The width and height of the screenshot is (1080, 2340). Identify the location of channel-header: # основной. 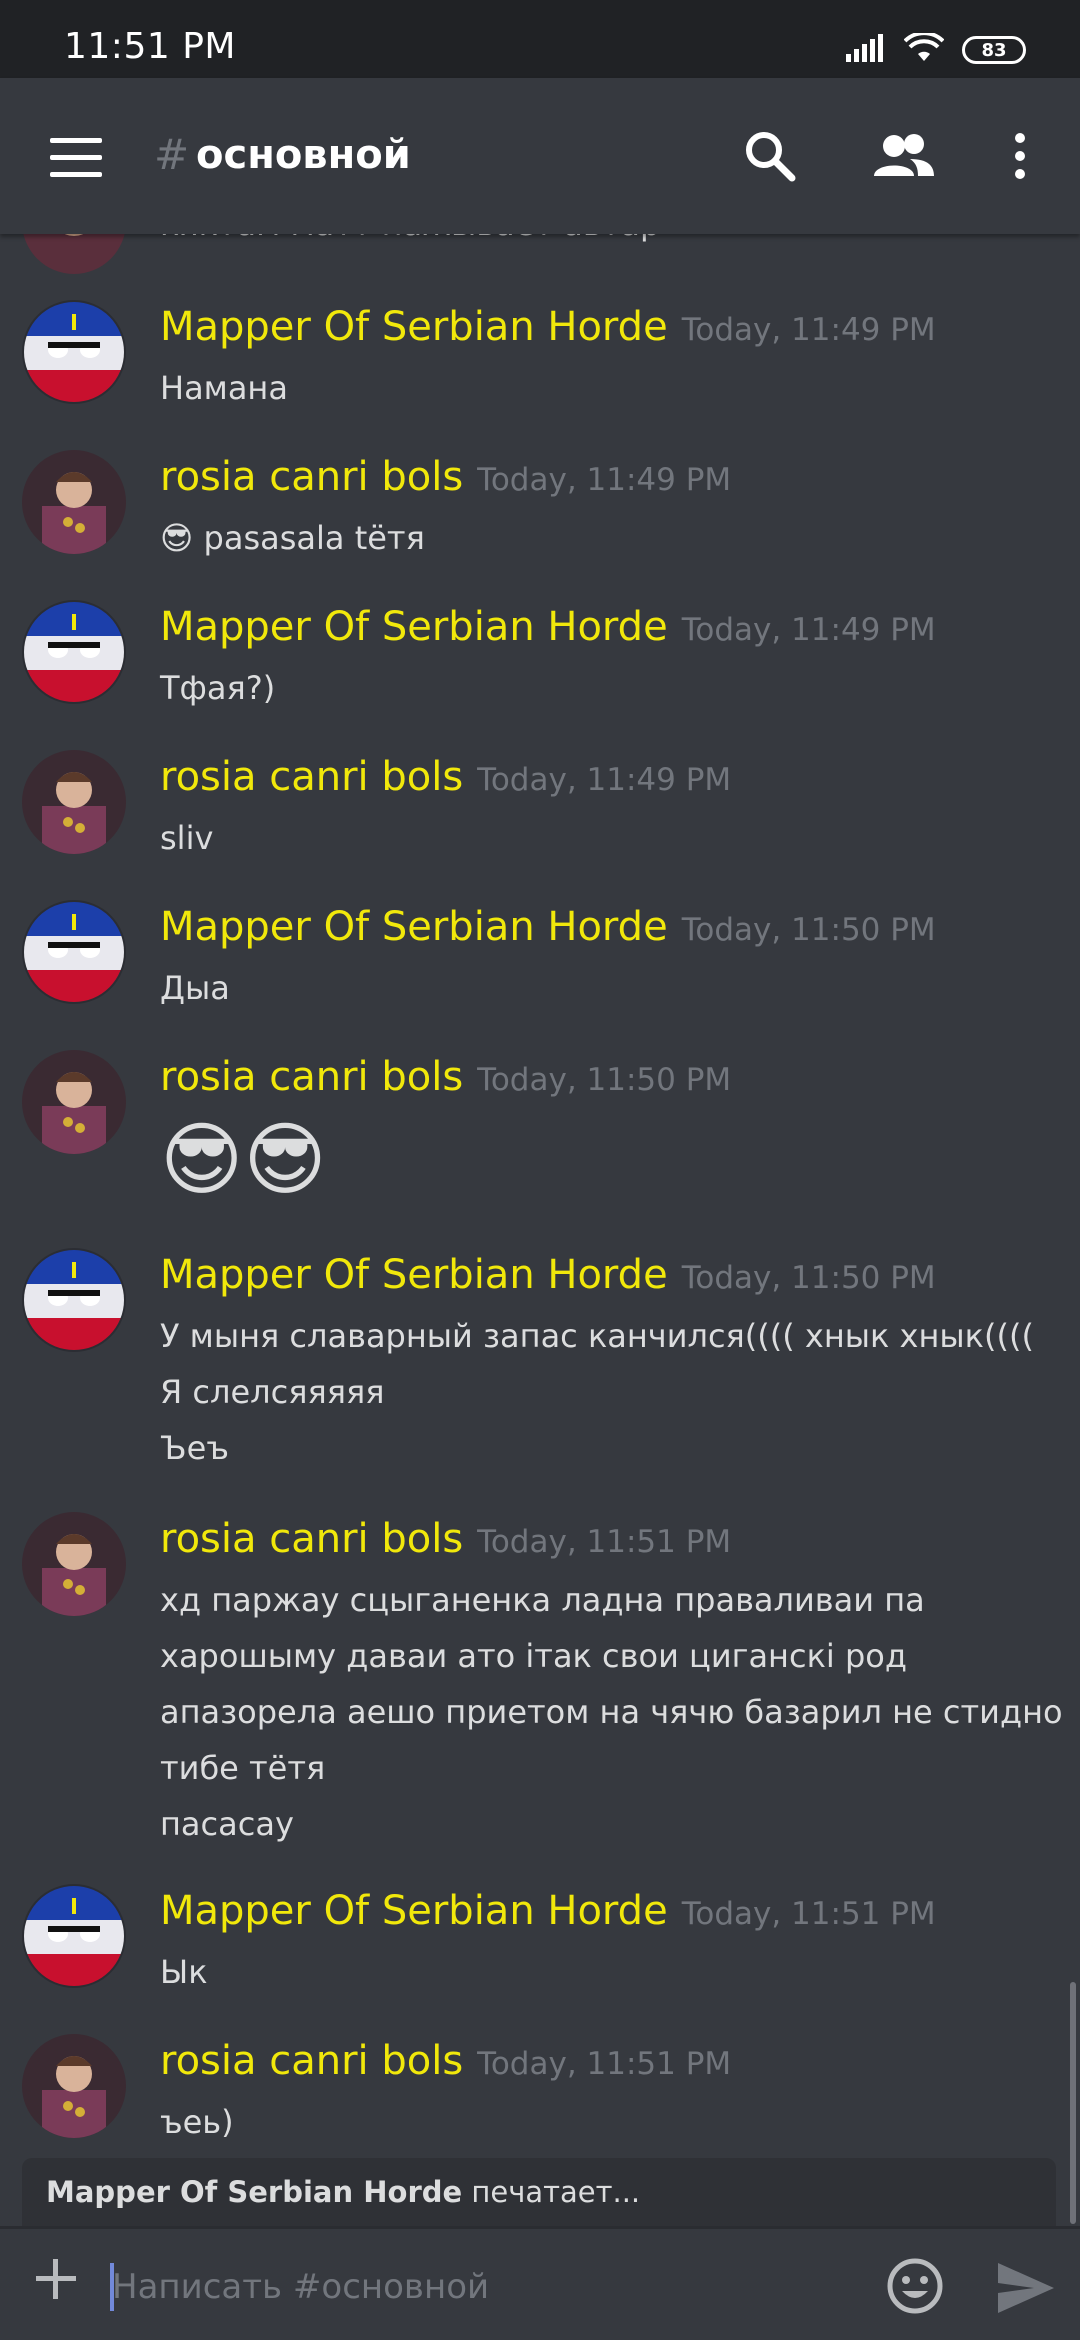
(540, 156).